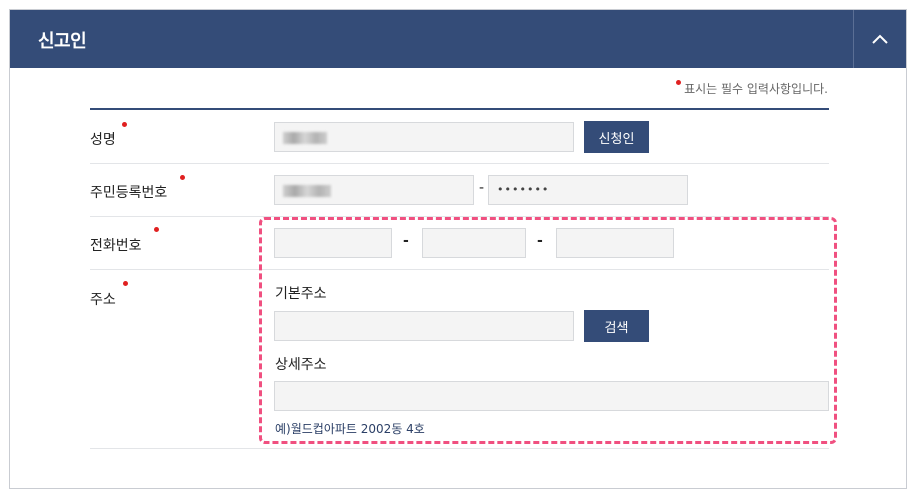 The image size is (917, 500). What do you see at coordinates (459, 109) in the screenshot?
I see `form-top-border` at bounding box center [459, 109].